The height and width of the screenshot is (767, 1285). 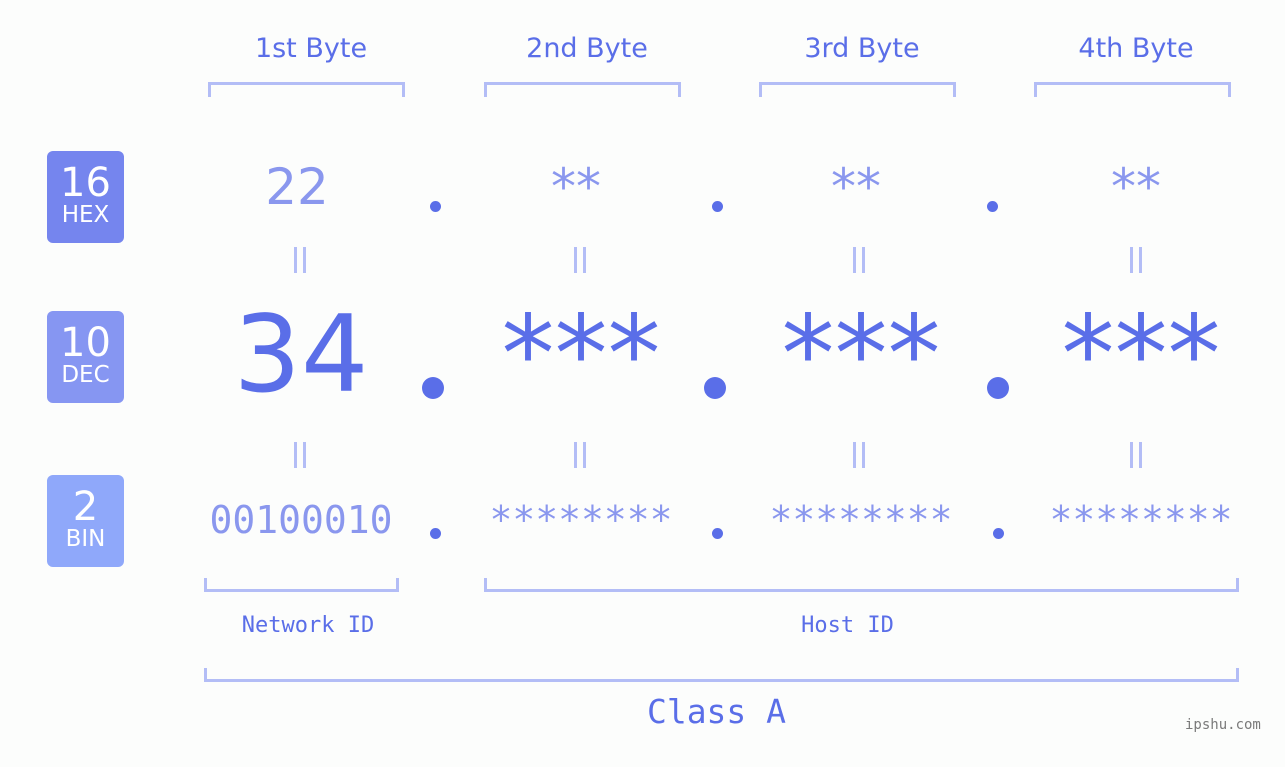 What do you see at coordinates (85, 539) in the screenshot?
I see `bin-badge-label: BIN` at bounding box center [85, 539].